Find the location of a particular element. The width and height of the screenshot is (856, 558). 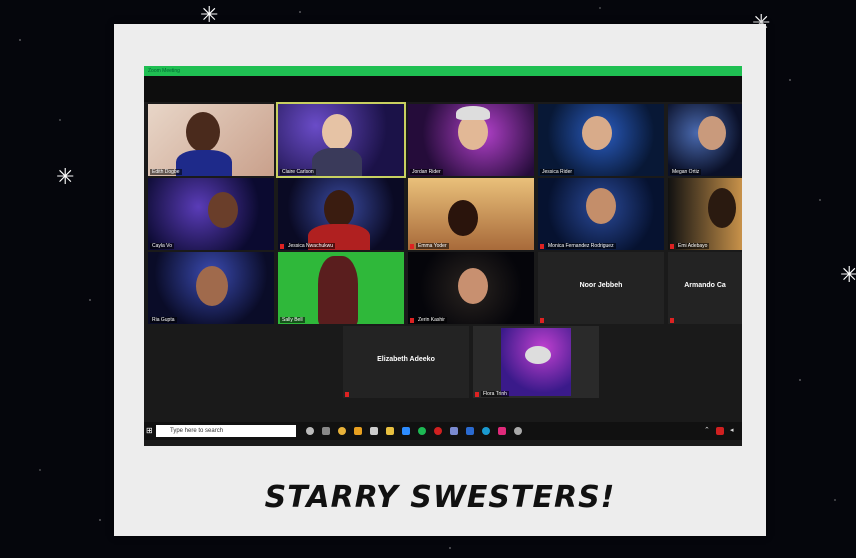

video-tile: Ria Gupta is located at coordinates (211, 288).